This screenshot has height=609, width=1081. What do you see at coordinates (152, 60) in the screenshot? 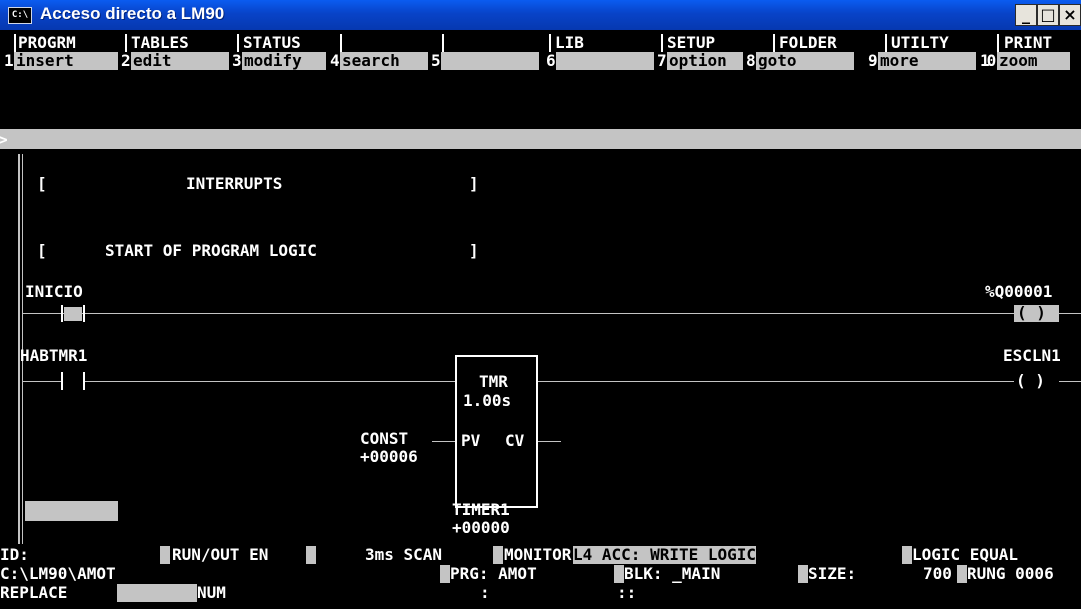
I see `fkey-label: edit` at bounding box center [152, 60].